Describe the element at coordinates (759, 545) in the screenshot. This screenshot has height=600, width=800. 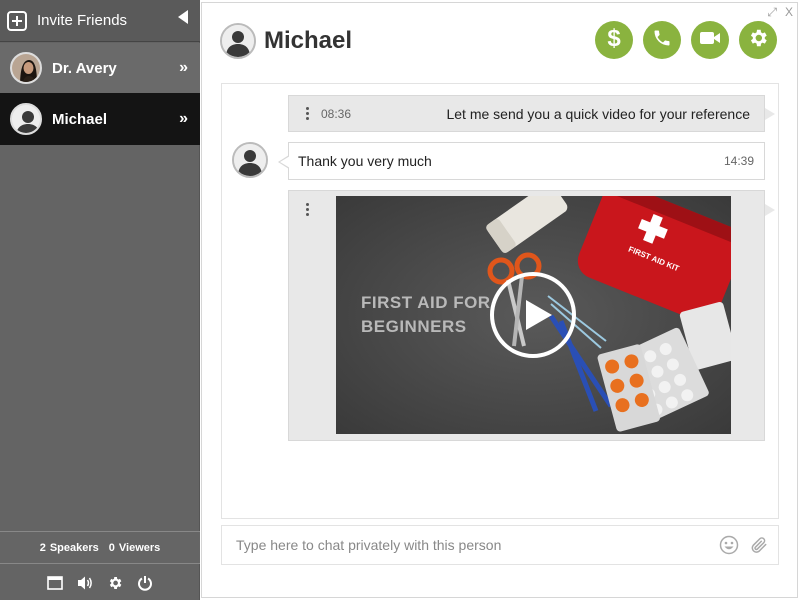
I see `attachment-icon` at that location.